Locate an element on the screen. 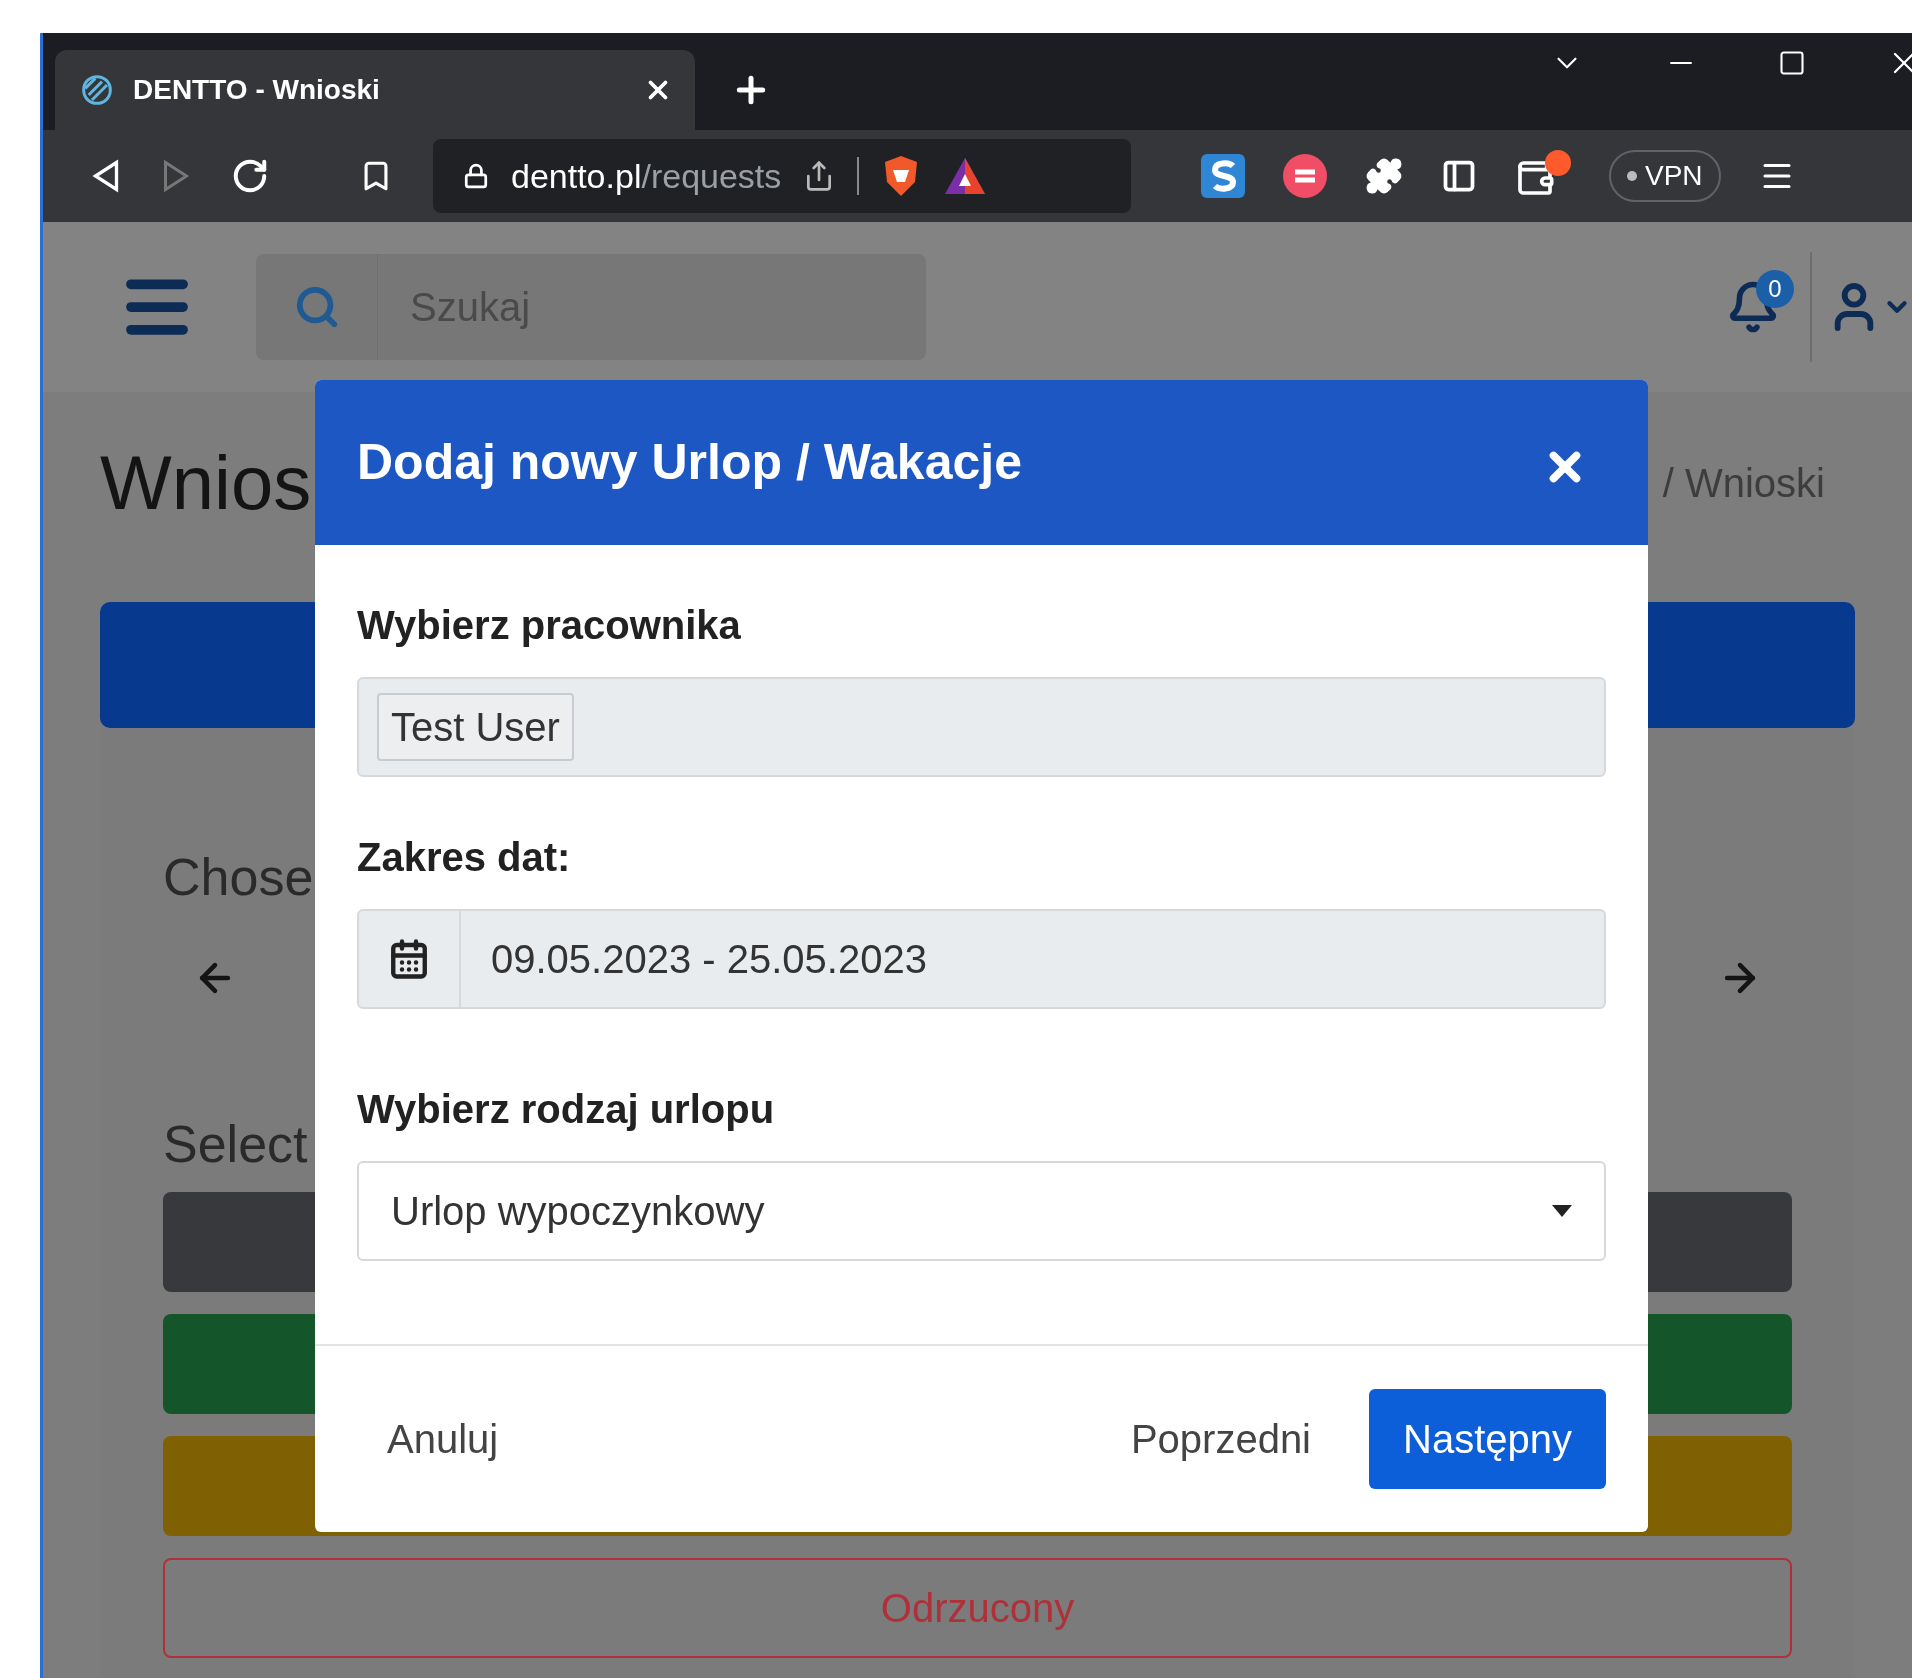 This screenshot has width=1912, height=1678. address-bar: dentto.pl/requests is located at coordinates (782, 176).